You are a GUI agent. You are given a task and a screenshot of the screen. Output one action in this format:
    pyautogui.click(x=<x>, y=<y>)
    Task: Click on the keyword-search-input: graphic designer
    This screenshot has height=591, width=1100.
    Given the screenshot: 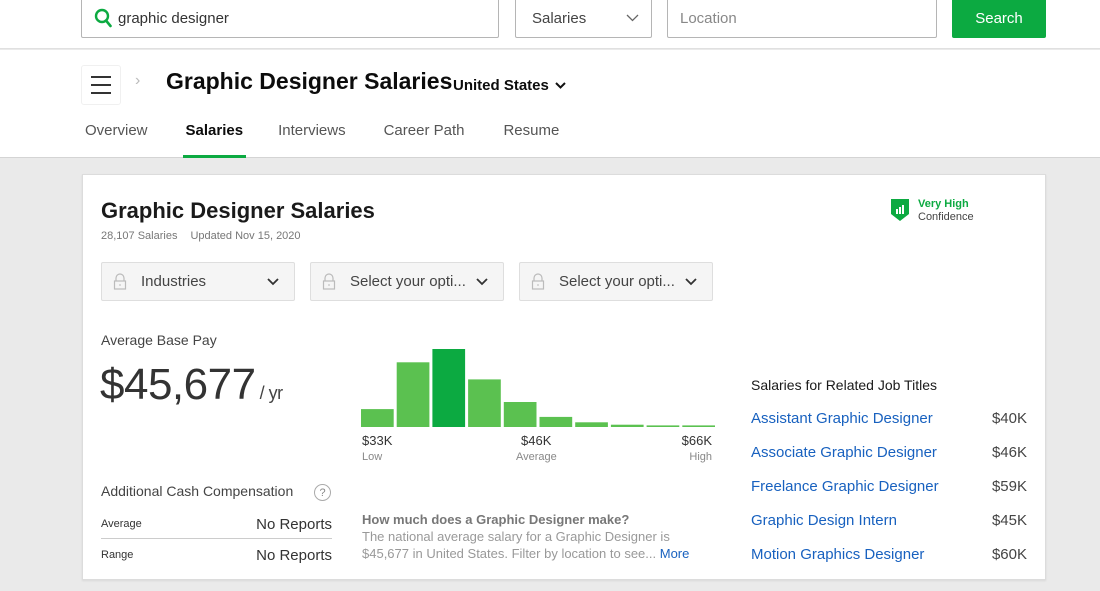 What is the action you would take?
    pyautogui.click(x=290, y=19)
    